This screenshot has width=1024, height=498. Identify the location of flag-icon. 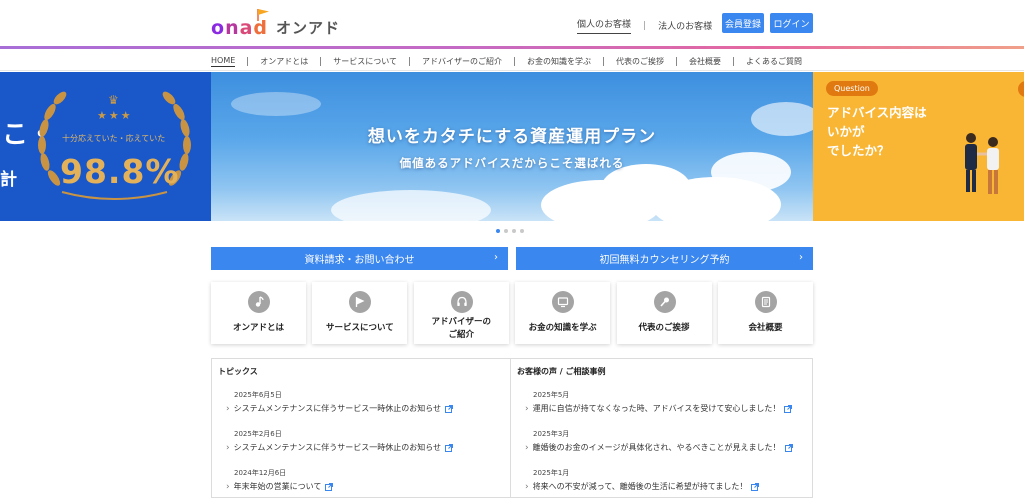
(360, 302).